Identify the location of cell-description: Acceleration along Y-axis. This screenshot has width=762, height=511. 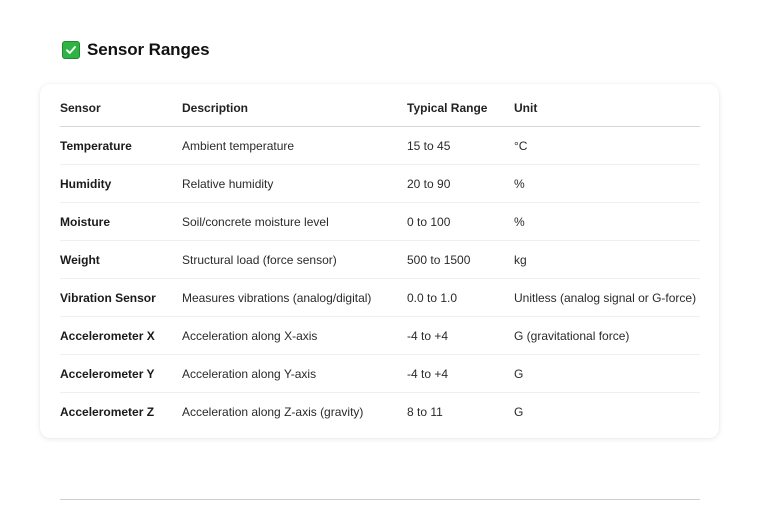
(294, 373).